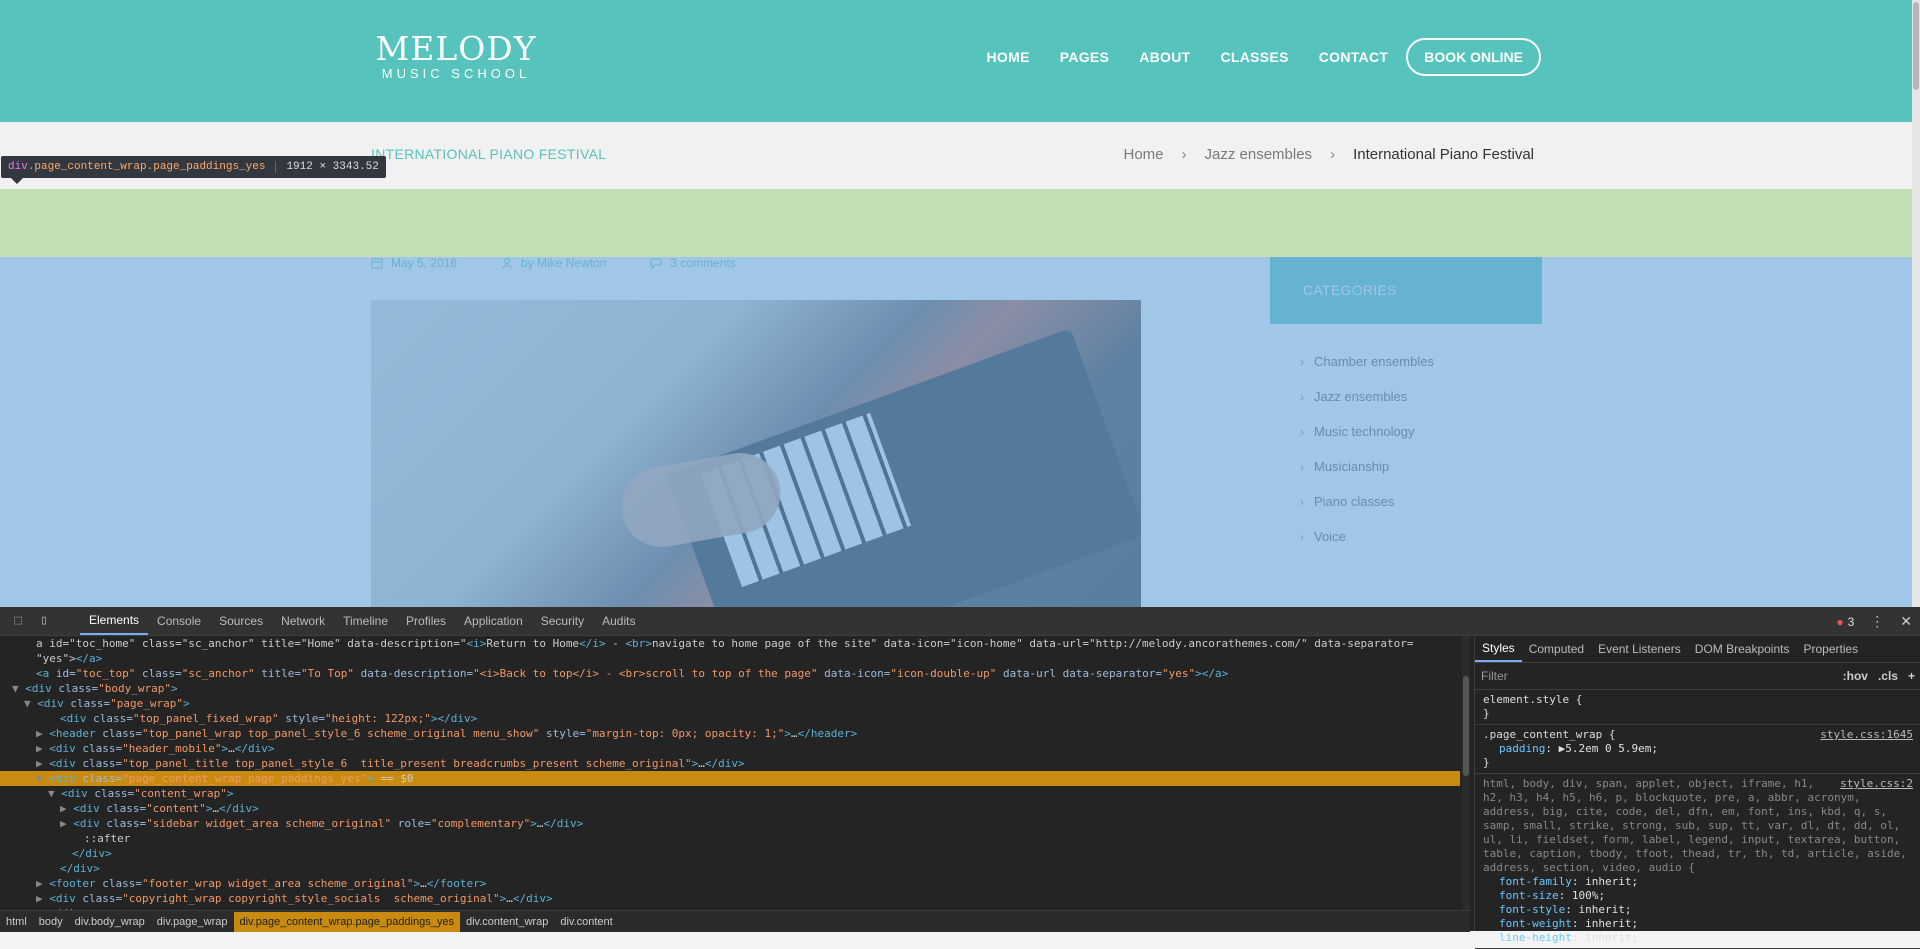  Describe the element at coordinates (1876, 784) in the screenshot. I see `rule-source-link: style.css:2` at that location.